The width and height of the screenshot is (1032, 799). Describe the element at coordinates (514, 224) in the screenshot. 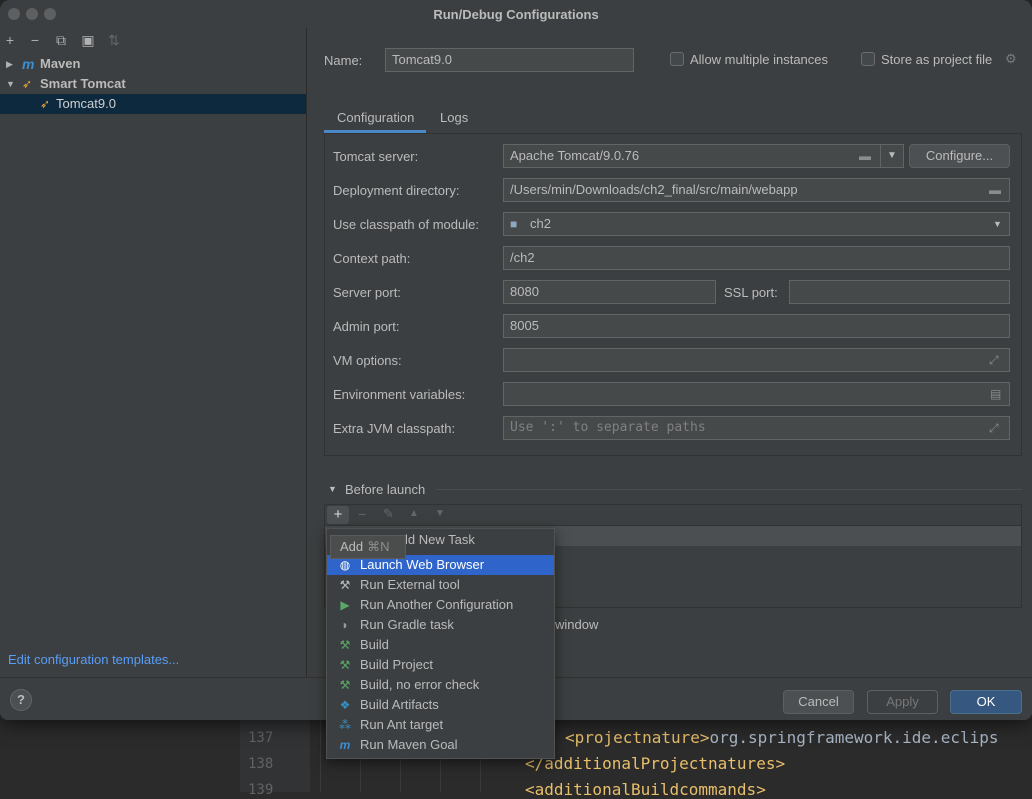

I see `module-folder-icon: ■` at that location.